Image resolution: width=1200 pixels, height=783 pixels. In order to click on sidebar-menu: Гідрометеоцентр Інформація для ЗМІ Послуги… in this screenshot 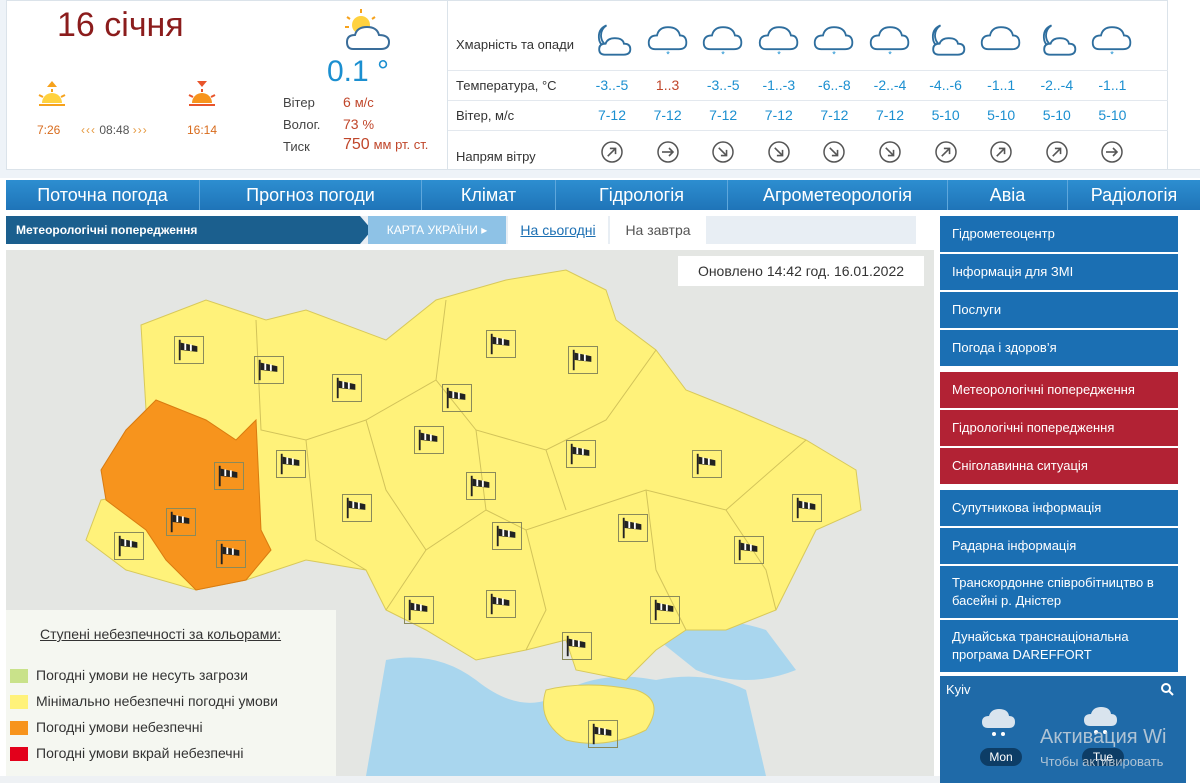, I will do `click(1059, 445)`.